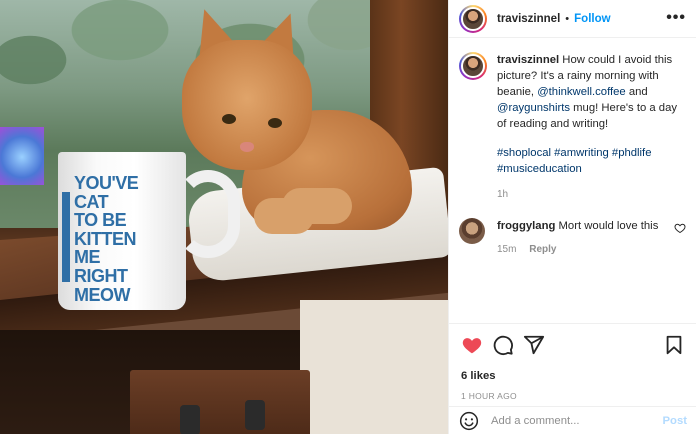 The height and width of the screenshot is (434, 696). Describe the element at coordinates (374, 367) in the screenshot. I see `wall` at that location.